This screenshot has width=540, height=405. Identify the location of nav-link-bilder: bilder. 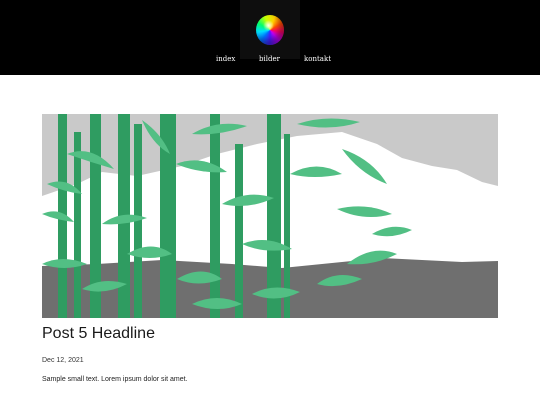
(269, 59).